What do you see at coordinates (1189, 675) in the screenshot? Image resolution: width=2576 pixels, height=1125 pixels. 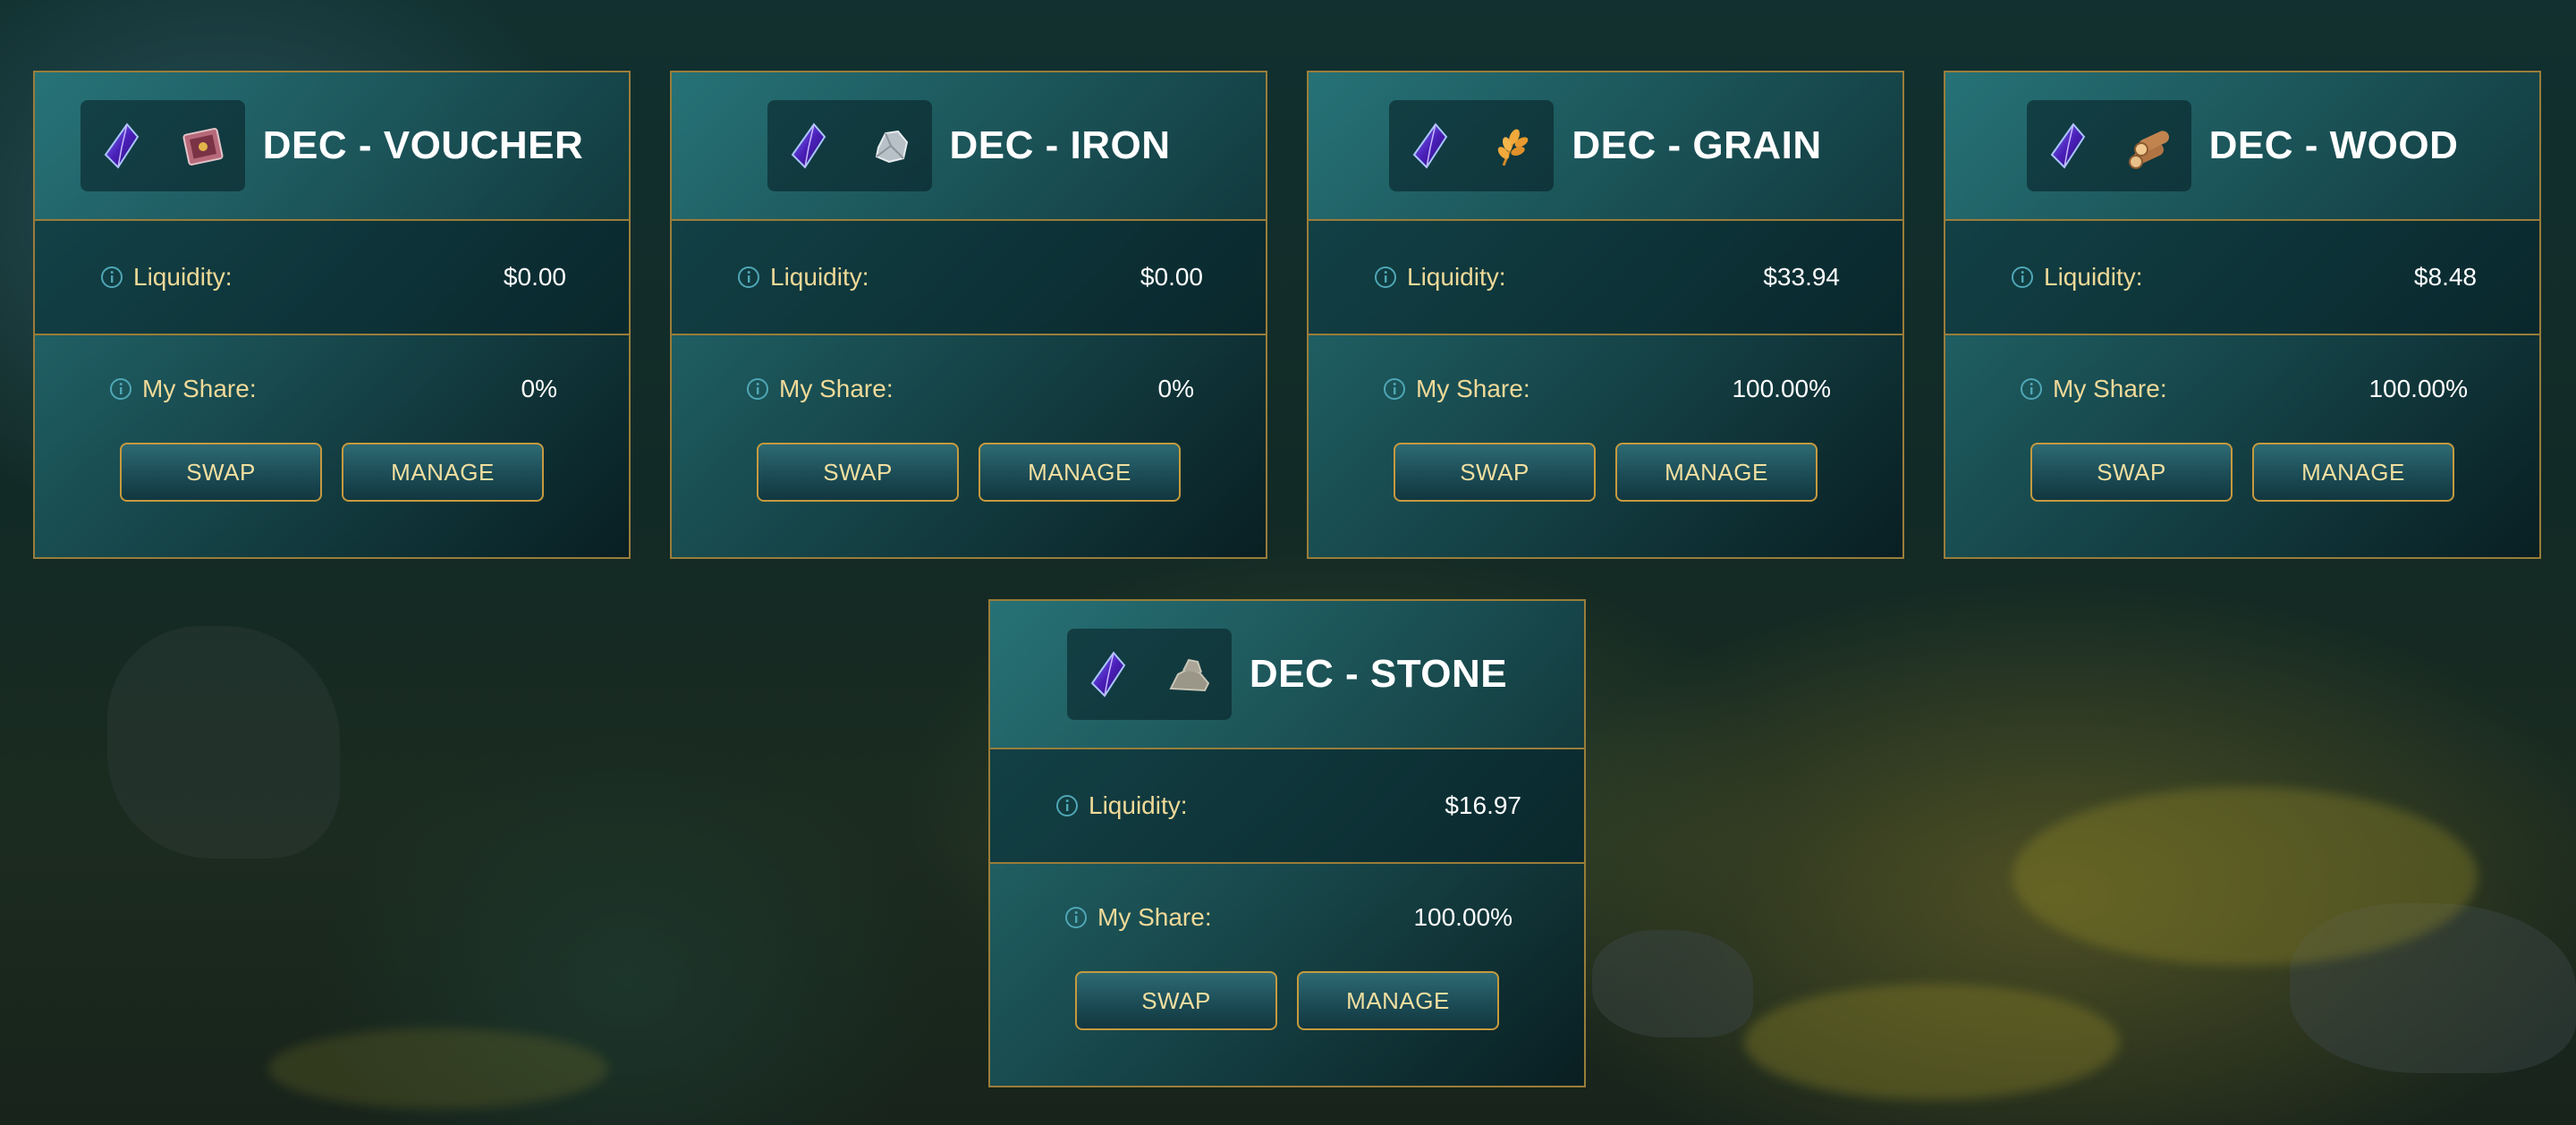 I see `stone-icon` at bounding box center [1189, 675].